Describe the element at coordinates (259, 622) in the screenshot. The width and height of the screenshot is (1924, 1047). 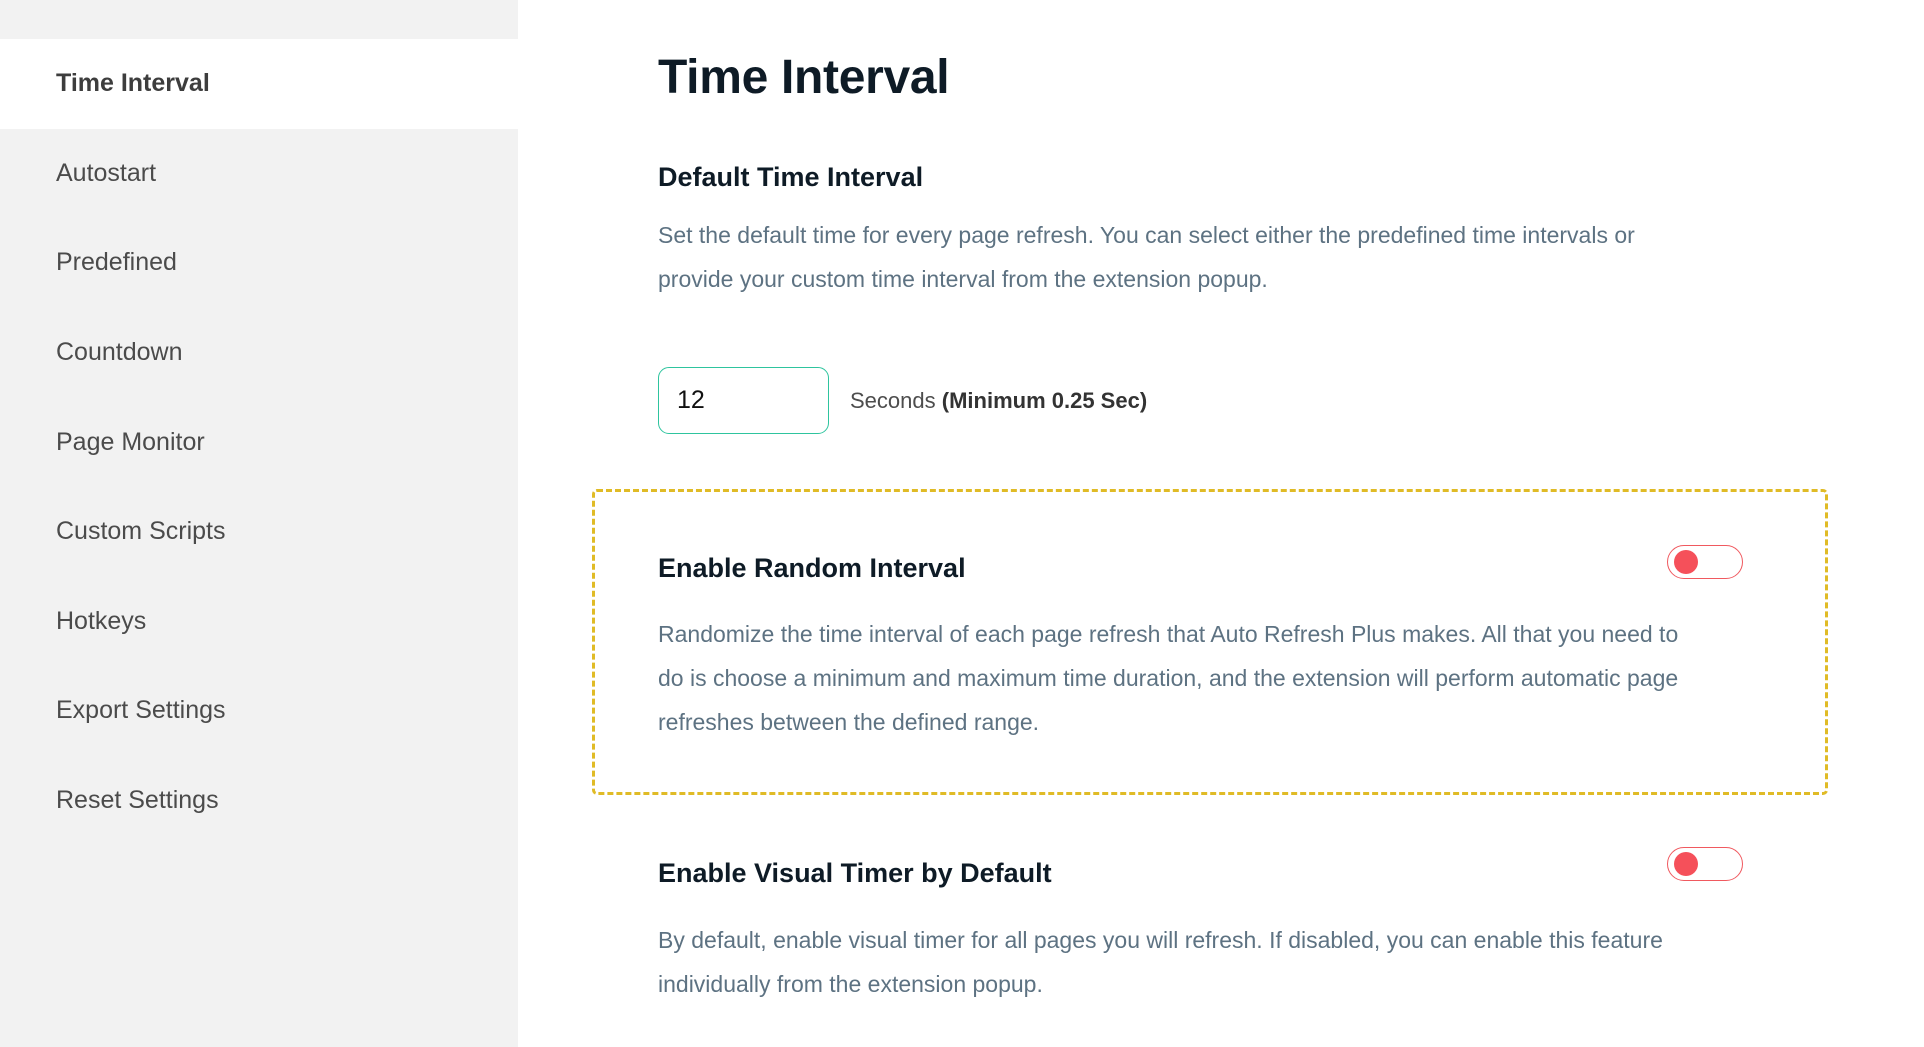
I see `sidebar-item-hotkeys: Hotkeys` at that location.